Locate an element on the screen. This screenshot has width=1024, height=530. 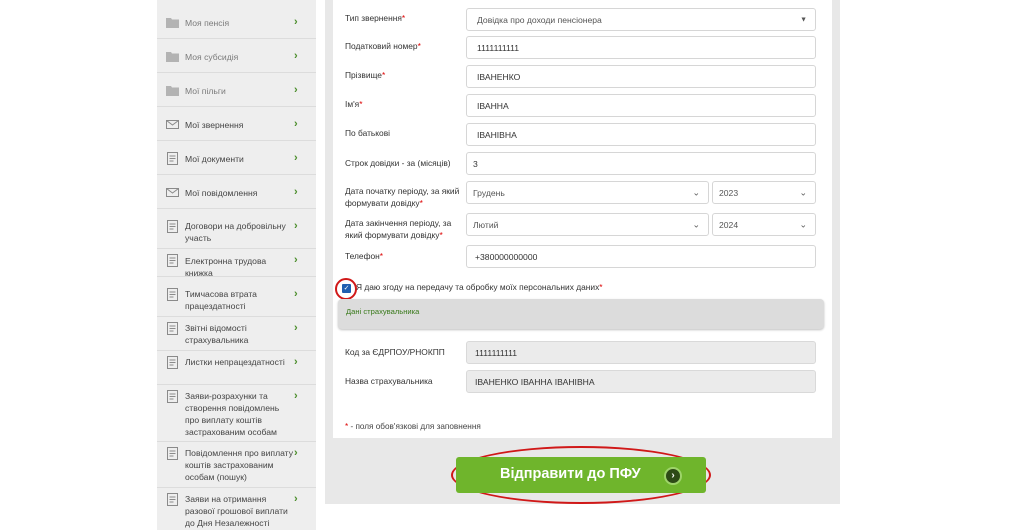
request-type-select: Довідка про доходи пенсіонера ▼ is located at coordinates (641, 19).